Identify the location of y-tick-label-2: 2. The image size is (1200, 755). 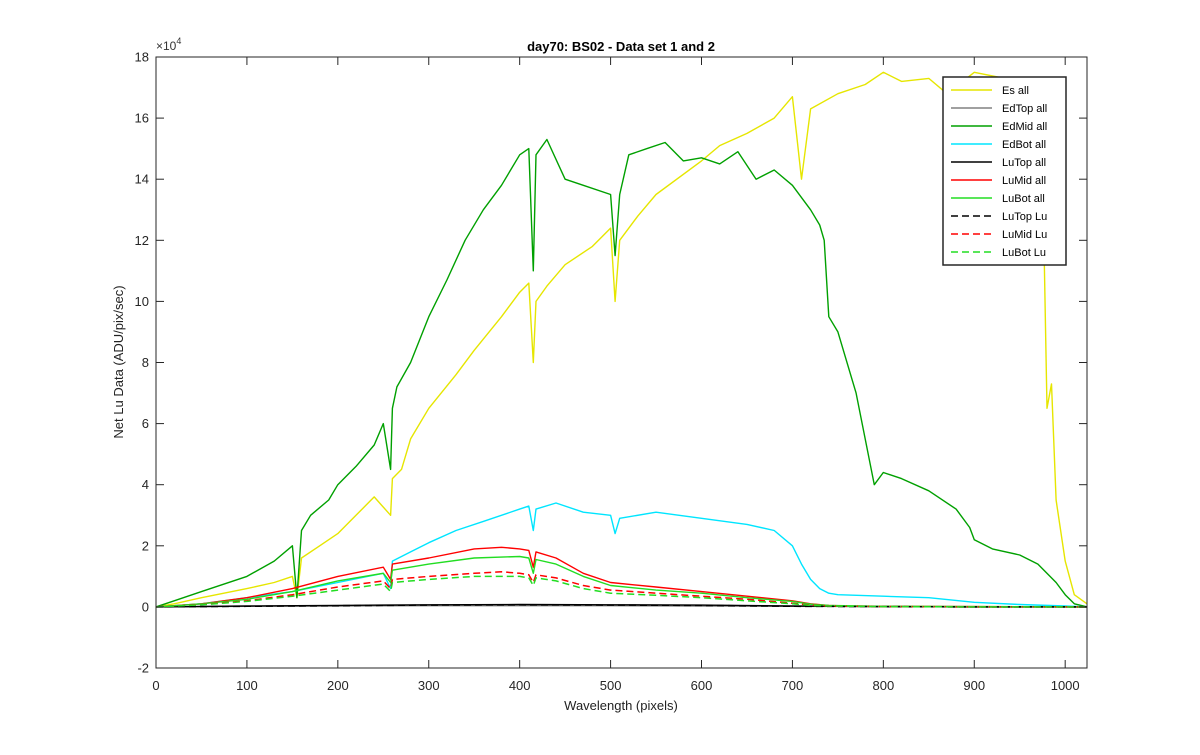
(145, 545).